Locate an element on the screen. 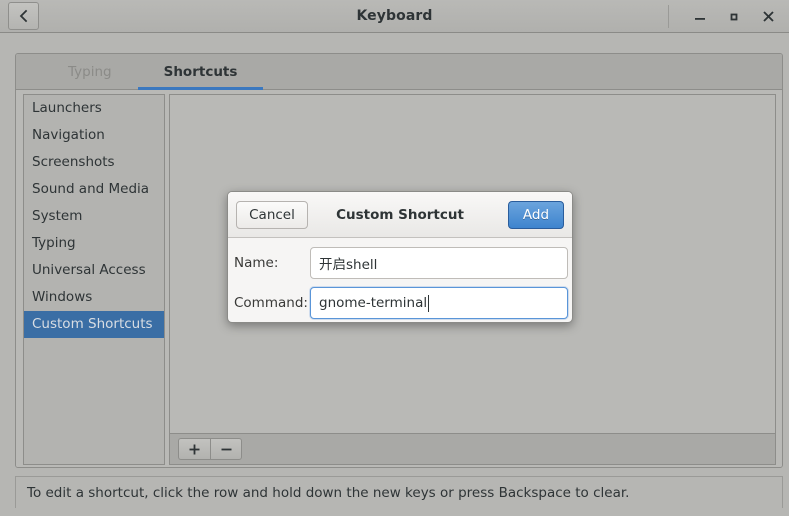  add-button: Add is located at coordinates (536, 215).